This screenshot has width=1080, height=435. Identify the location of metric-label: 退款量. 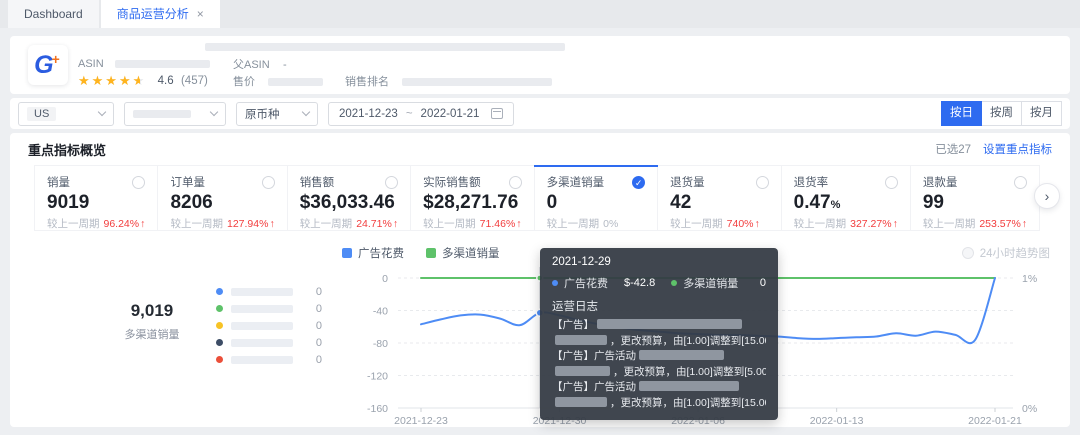
(940, 183).